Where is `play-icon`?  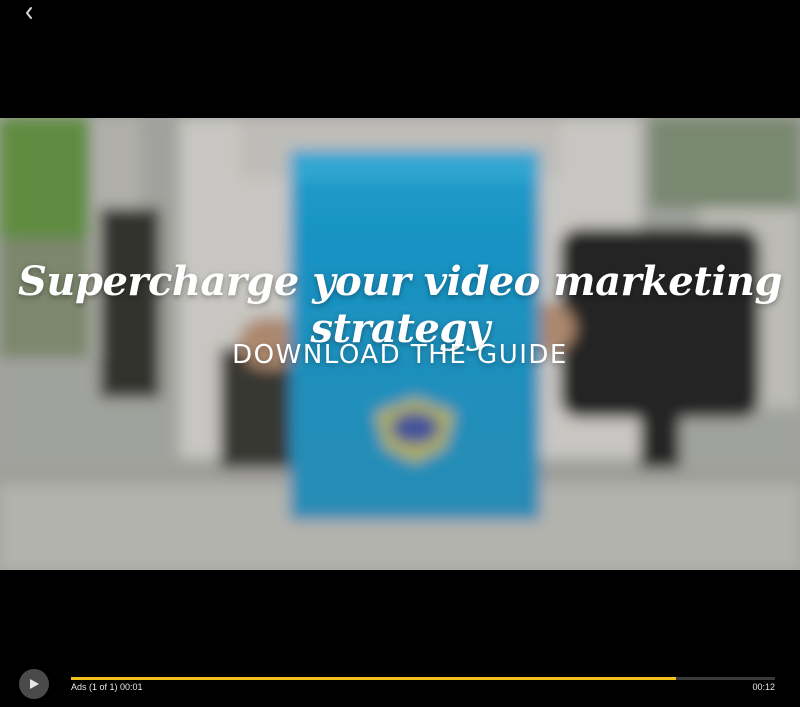
play-icon is located at coordinates (34, 684).